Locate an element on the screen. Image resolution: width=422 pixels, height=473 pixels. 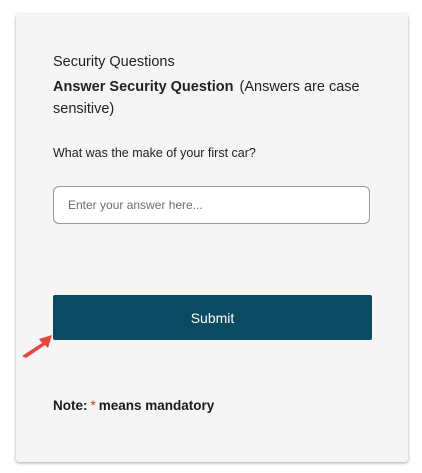
answer-heading: Answer Security Question is located at coordinates (143, 87).